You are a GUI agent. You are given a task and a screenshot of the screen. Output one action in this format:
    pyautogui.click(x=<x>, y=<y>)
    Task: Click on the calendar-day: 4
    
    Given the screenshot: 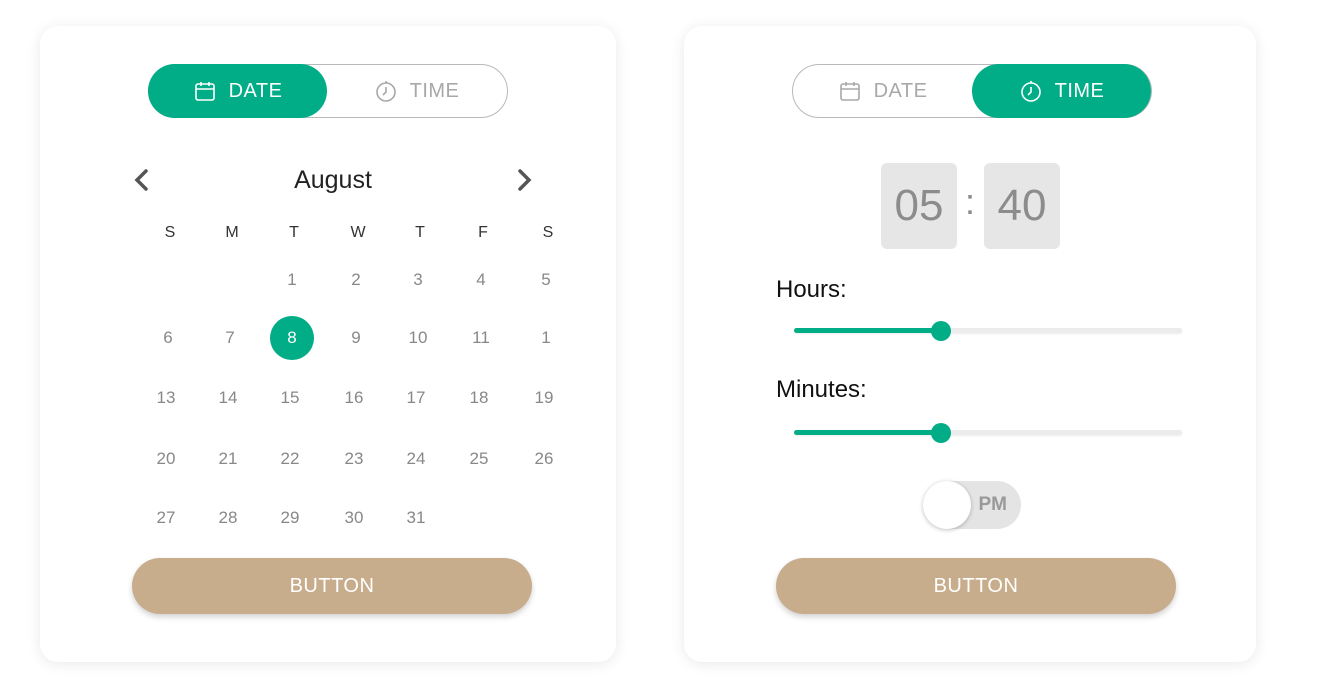 What is the action you would take?
    pyautogui.click(x=481, y=280)
    